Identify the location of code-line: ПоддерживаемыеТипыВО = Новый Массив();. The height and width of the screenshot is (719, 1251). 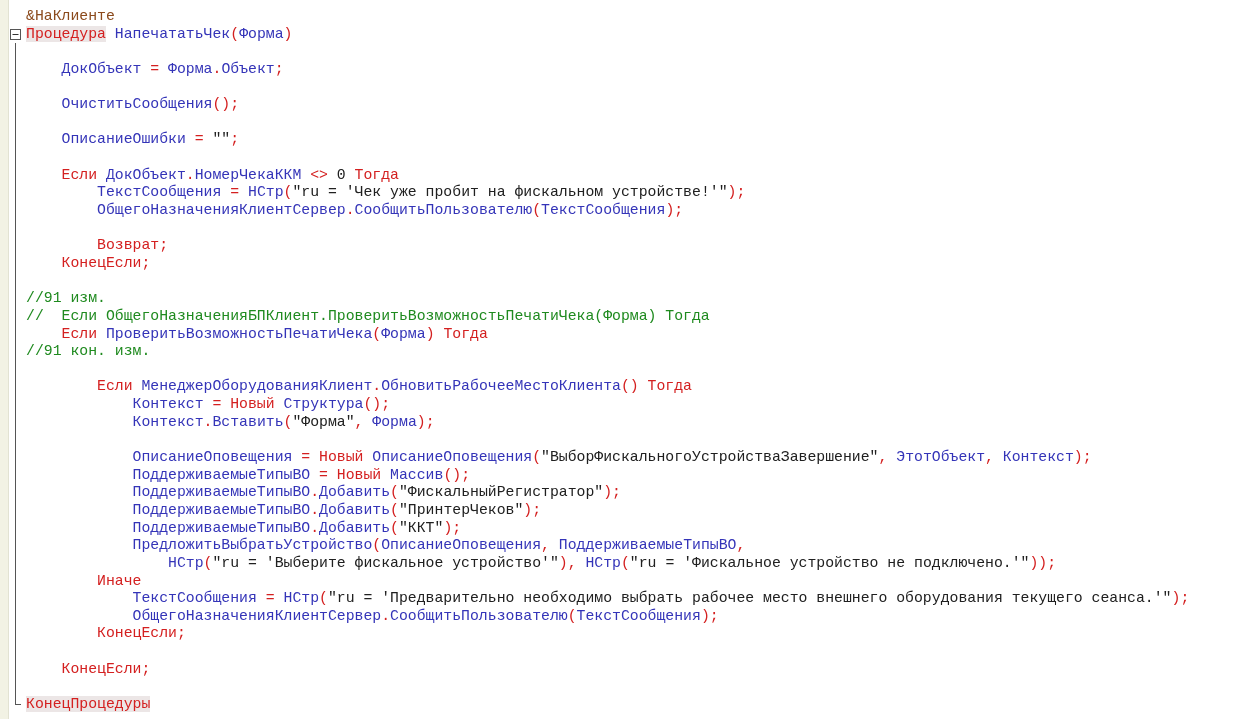
(300, 475).